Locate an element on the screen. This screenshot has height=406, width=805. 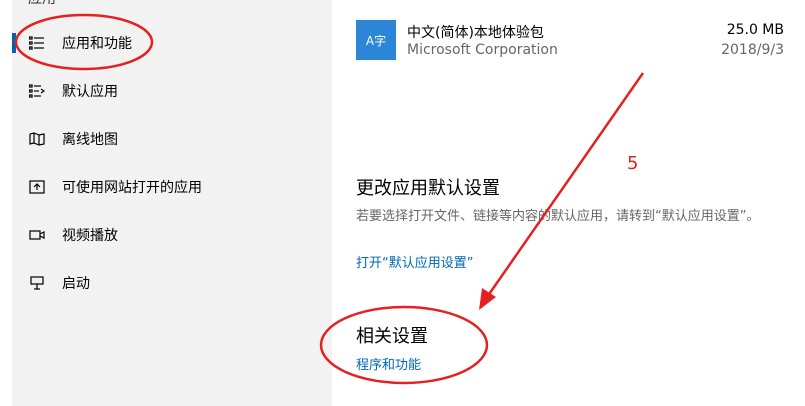
defaults-section-description: 若要选择打开文件、链接等内容的默认应用，请转到“默认应用设置”。 is located at coordinates (558, 216).